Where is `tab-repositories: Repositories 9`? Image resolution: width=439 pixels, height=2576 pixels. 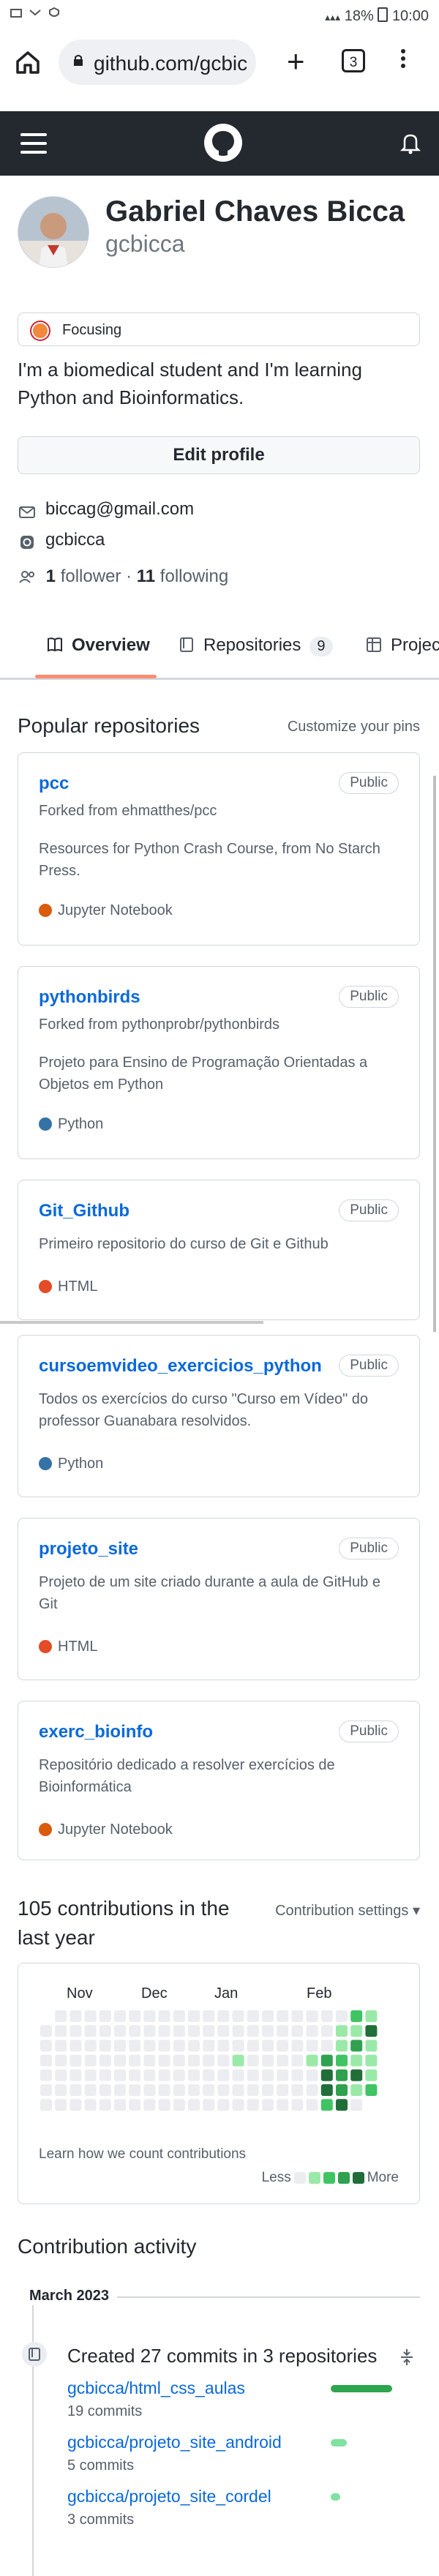 tab-repositories: Repositories 9 is located at coordinates (256, 645).